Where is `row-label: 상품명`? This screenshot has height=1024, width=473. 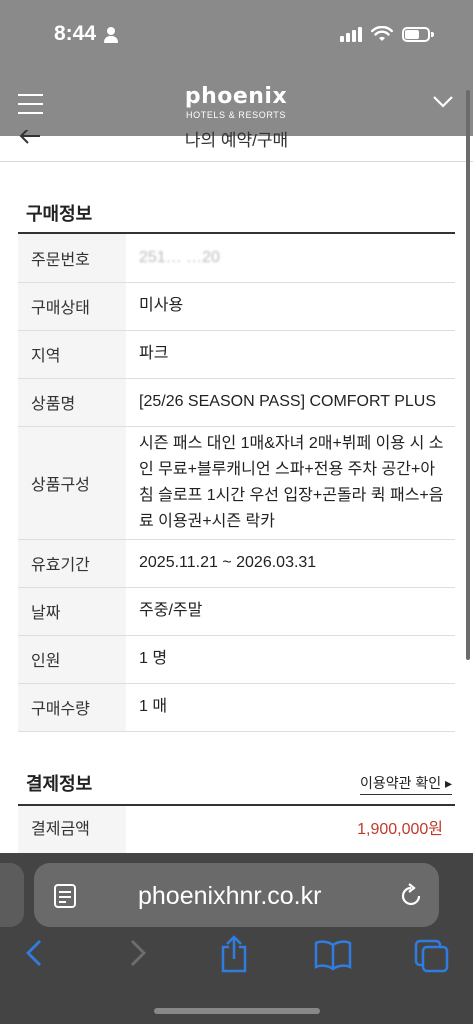 row-label: 상품명 is located at coordinates (72, 402).